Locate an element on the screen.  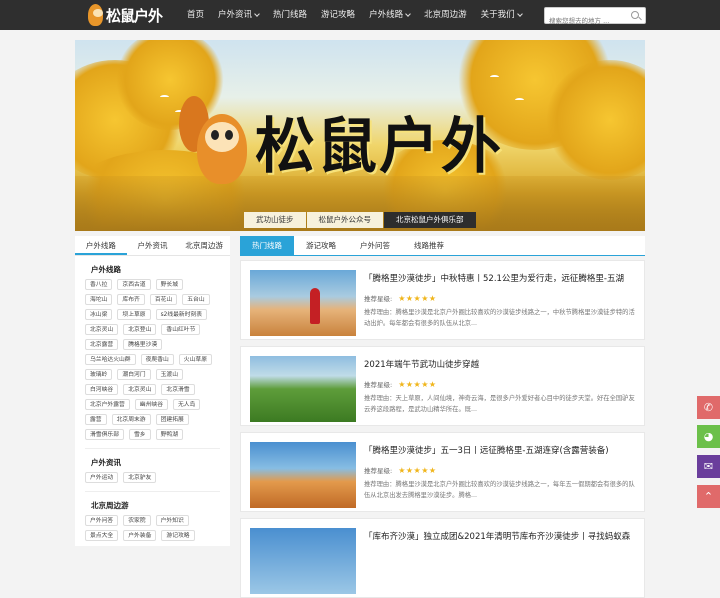
tag-link: 野鸭湖 is located at coordinates (169, 434).